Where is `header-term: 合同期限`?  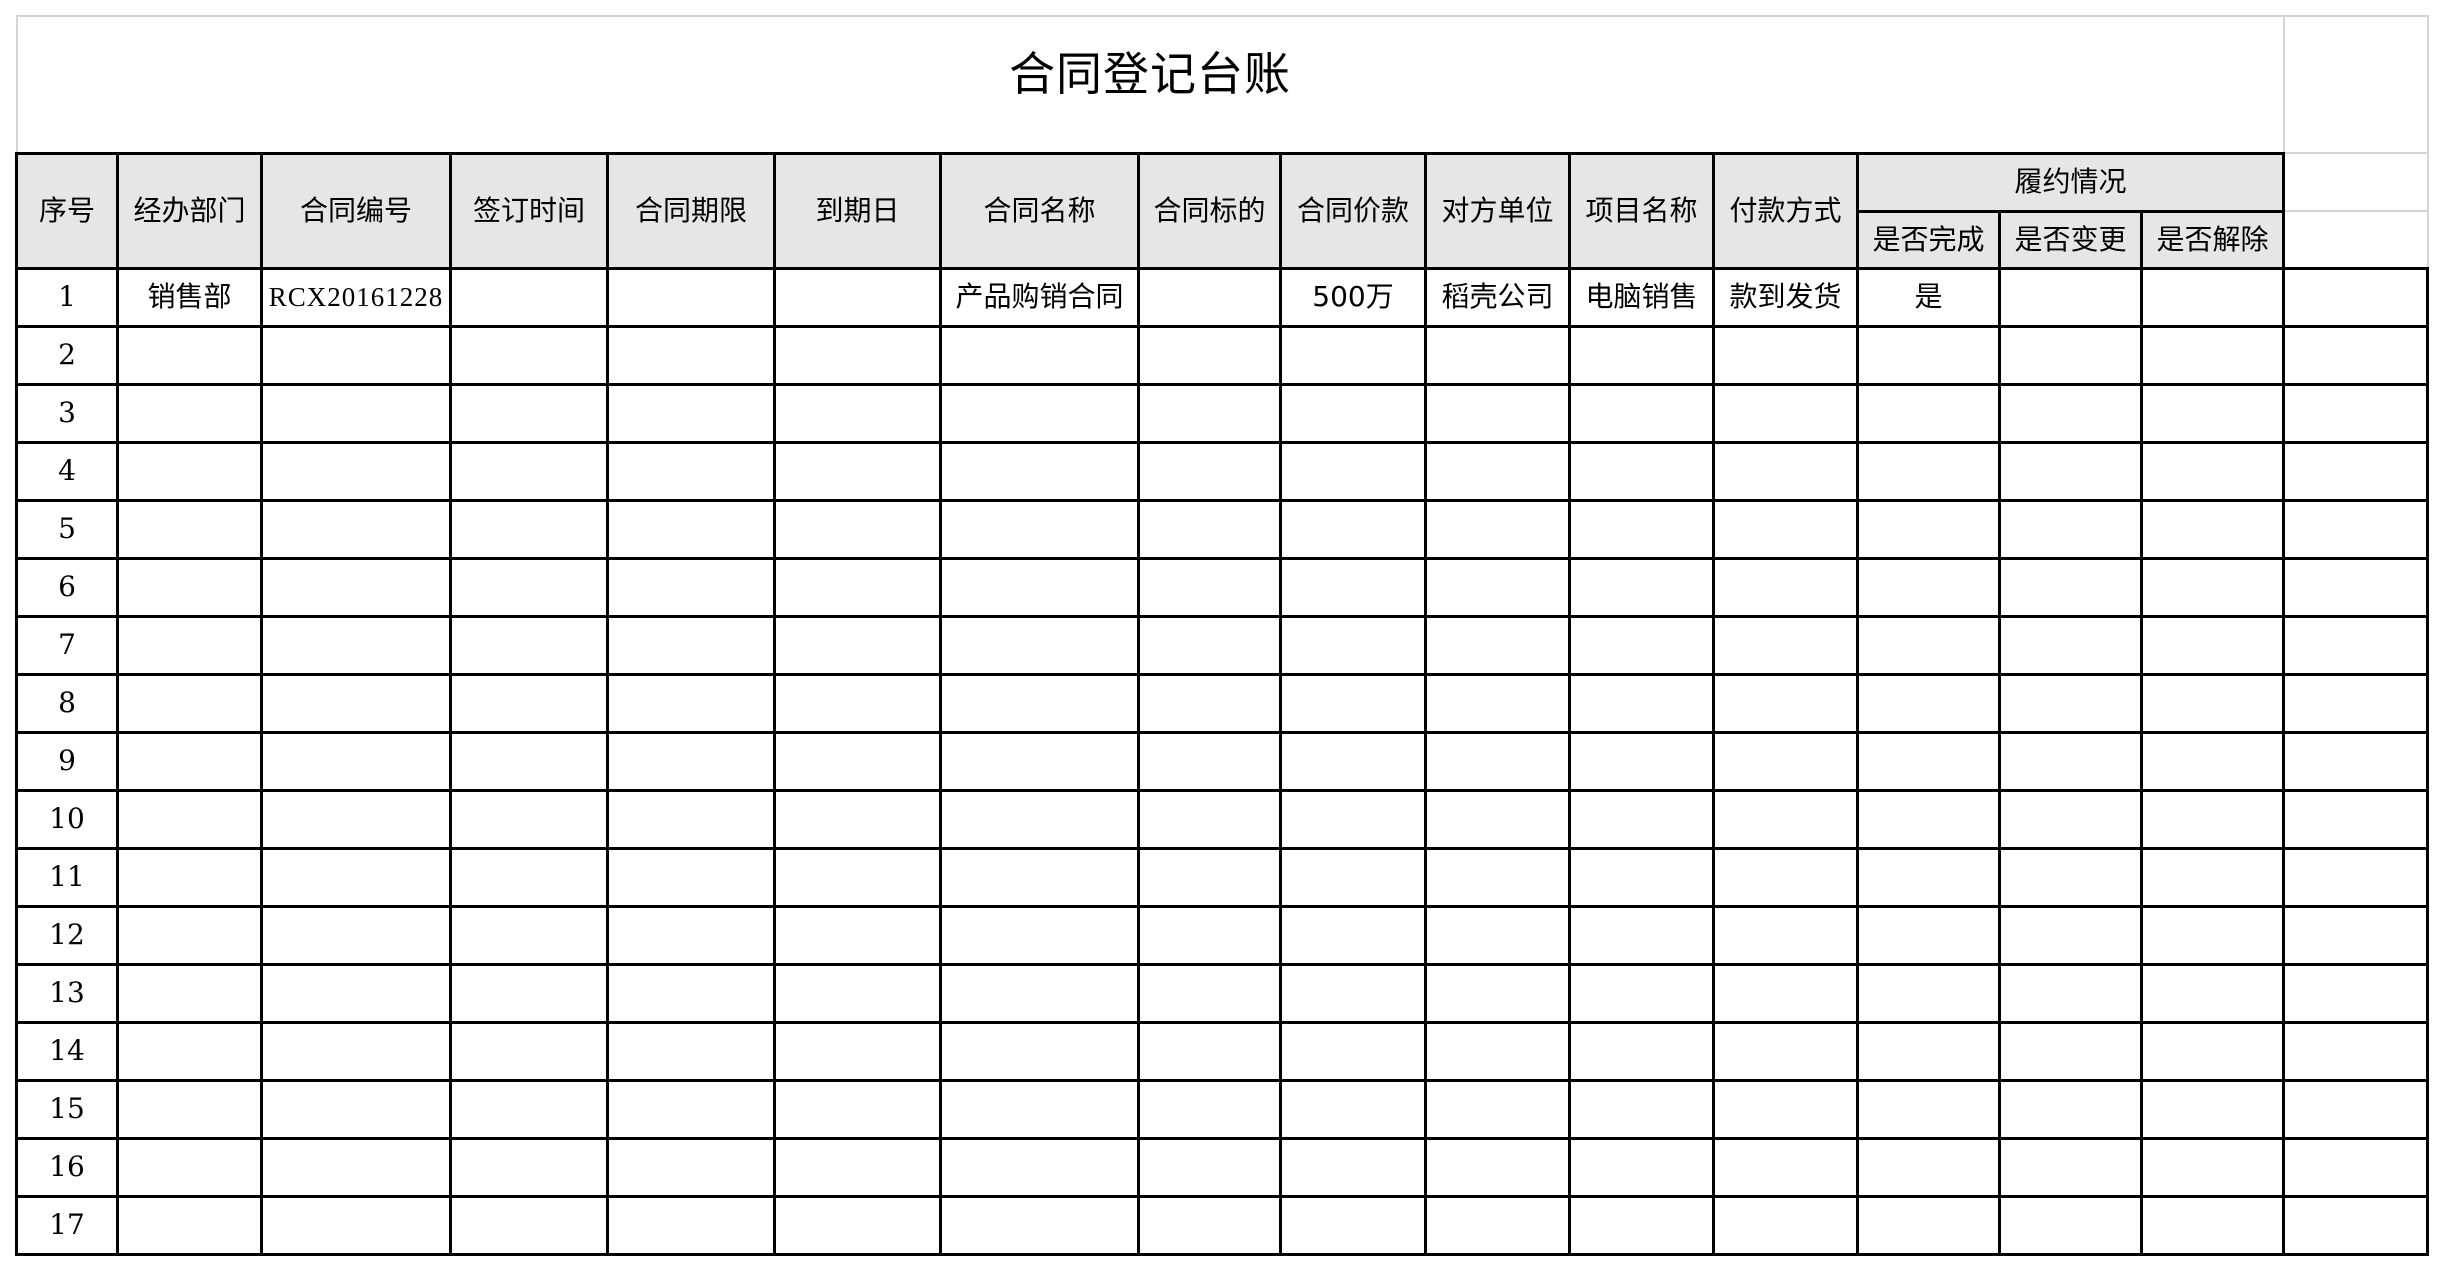 header-term: 合同期限 is located at coordinates (691, 210).